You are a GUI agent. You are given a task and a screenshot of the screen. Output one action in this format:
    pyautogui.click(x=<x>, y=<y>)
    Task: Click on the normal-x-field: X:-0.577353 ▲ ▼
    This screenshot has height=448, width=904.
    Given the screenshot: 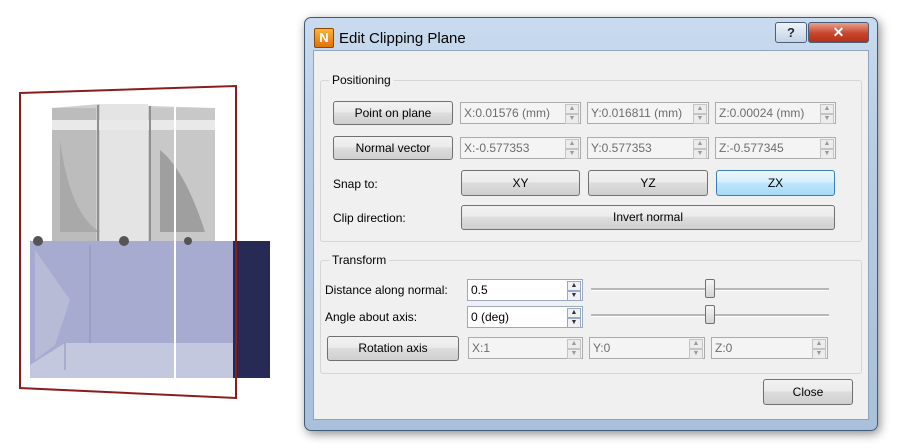 What is the action you would take?
    pyautogui.click(x=520, y=148)
    